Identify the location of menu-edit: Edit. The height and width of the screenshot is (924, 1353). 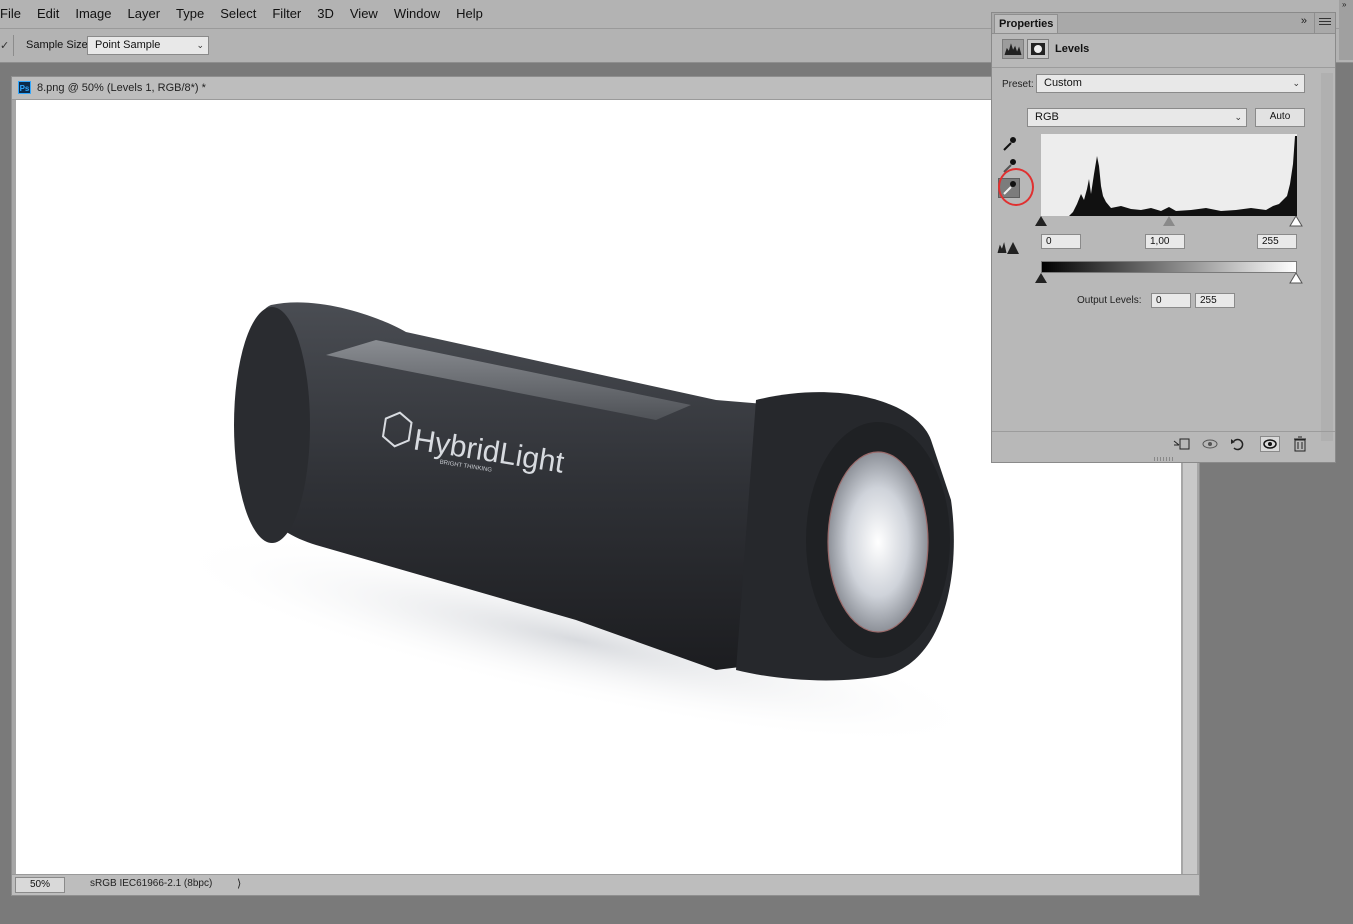
(48, 14).